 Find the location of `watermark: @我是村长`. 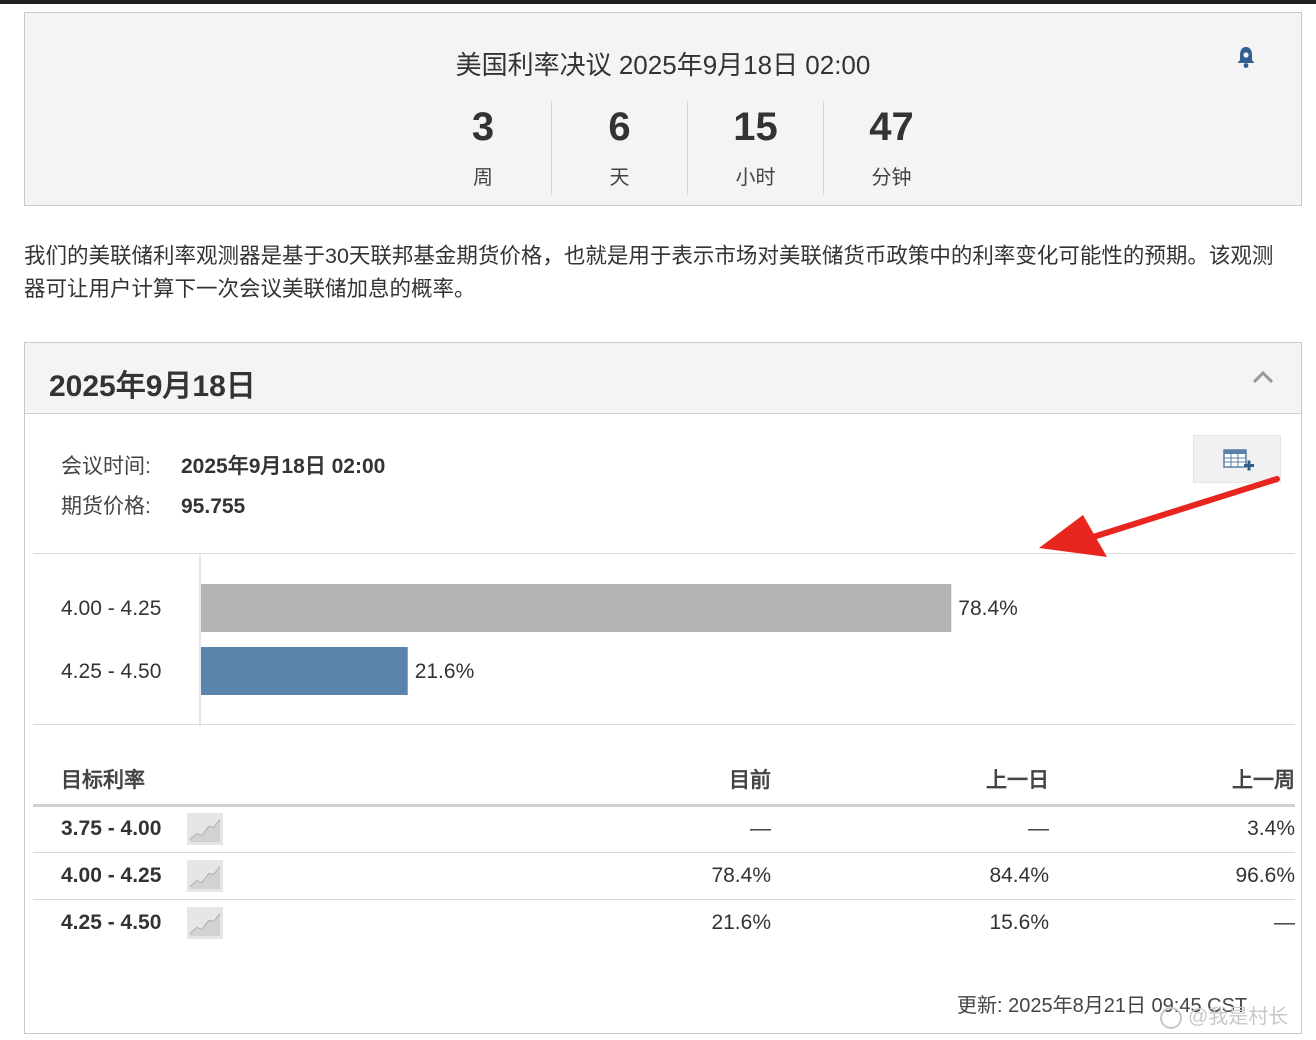

watermark: @我是村长 is located at coordinates (1224, 1014).